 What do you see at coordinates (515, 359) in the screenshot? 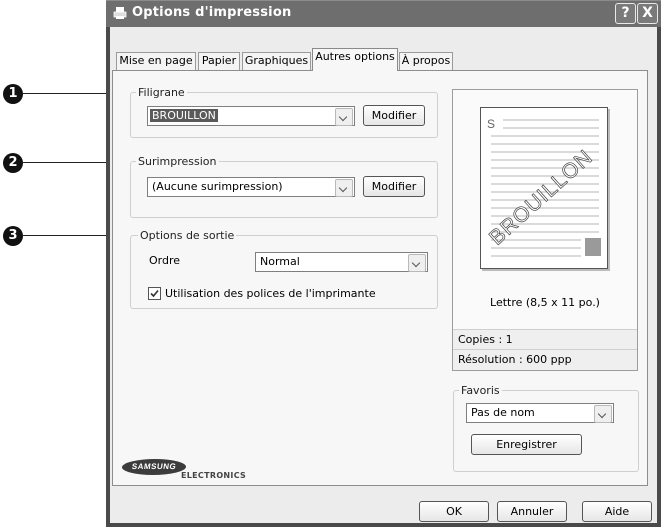
I see `resolution-label: Résolution : 600 ppp` at bounding box center [515, 359].